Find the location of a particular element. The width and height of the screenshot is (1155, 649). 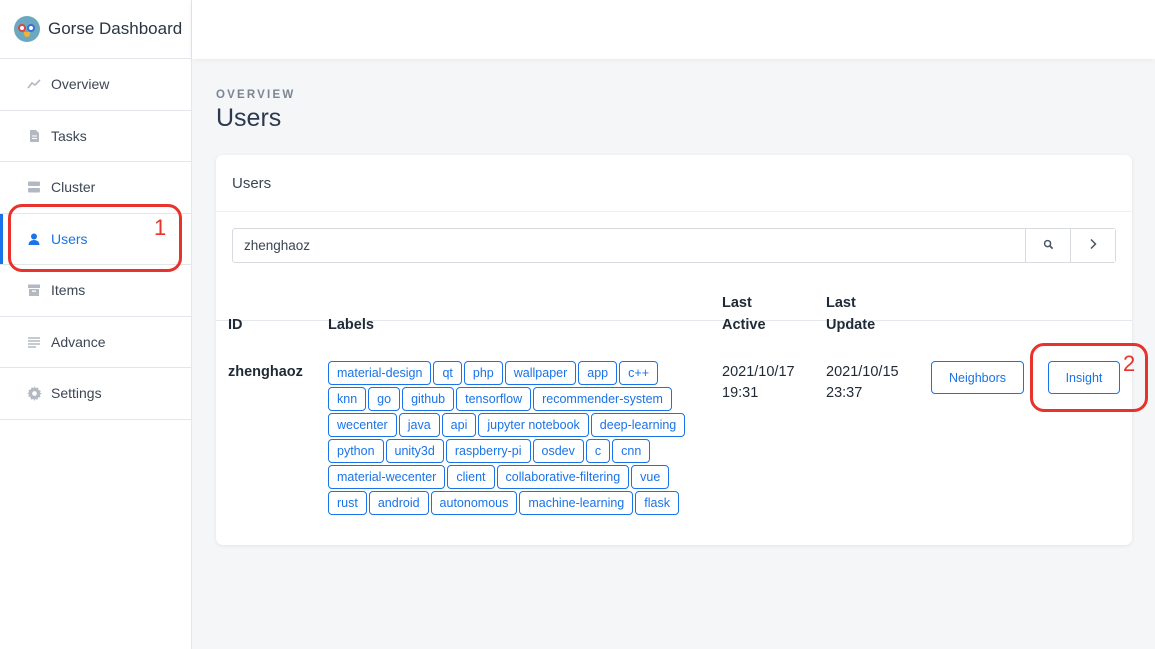

user-id: zhenghaoz is located at coordinates (265, 372).